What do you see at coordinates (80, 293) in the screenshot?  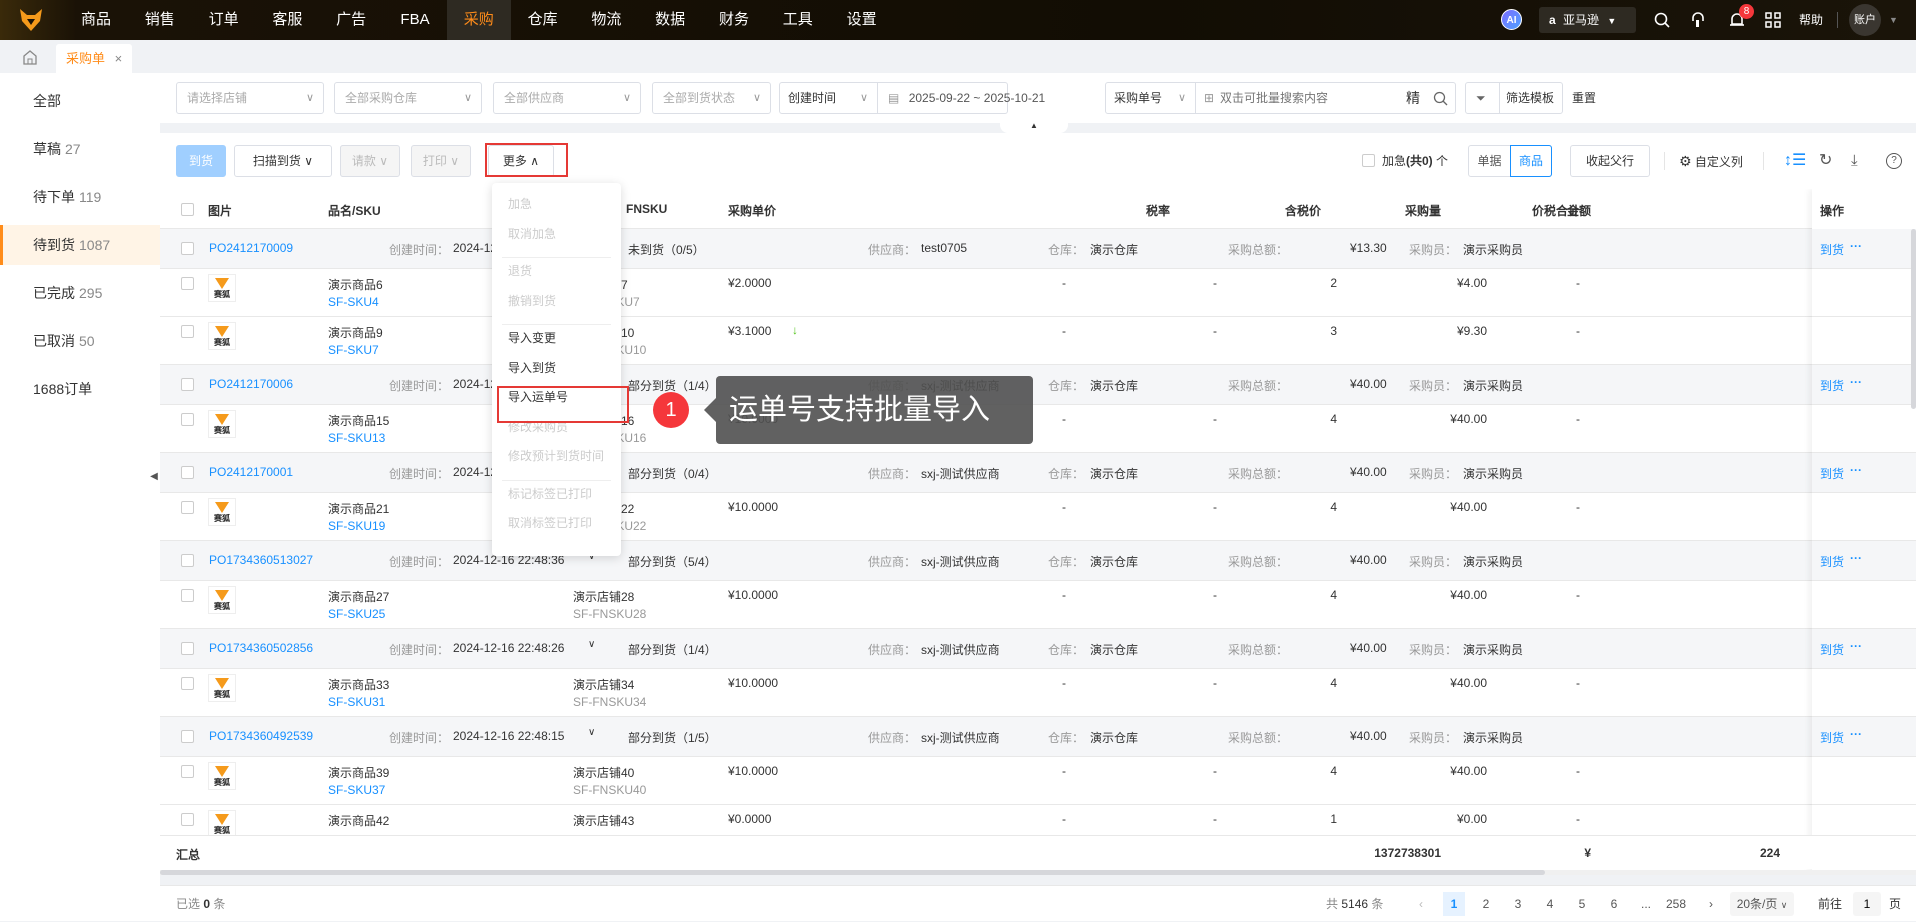 I see `sidebar-item: 已完成 295` at bounding box center [80, 293].